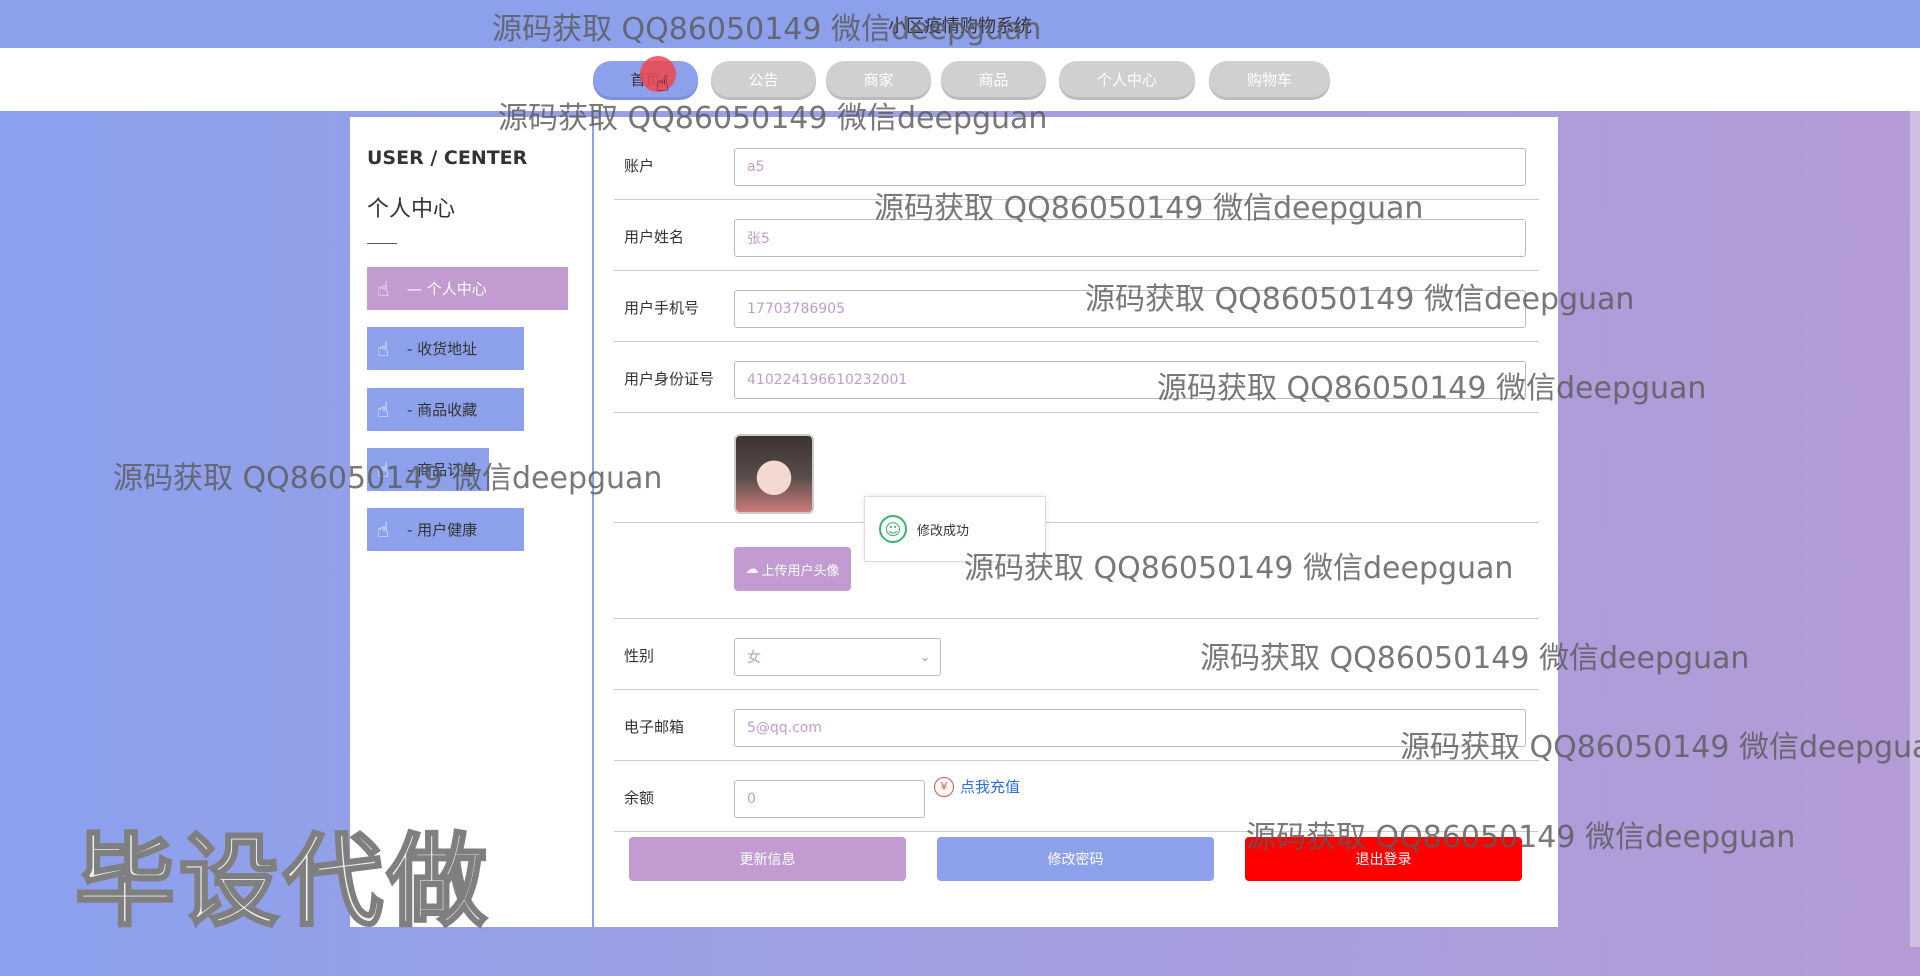  I want to click on sidebar-title-en: USER / CENTER, so click(447, 158).